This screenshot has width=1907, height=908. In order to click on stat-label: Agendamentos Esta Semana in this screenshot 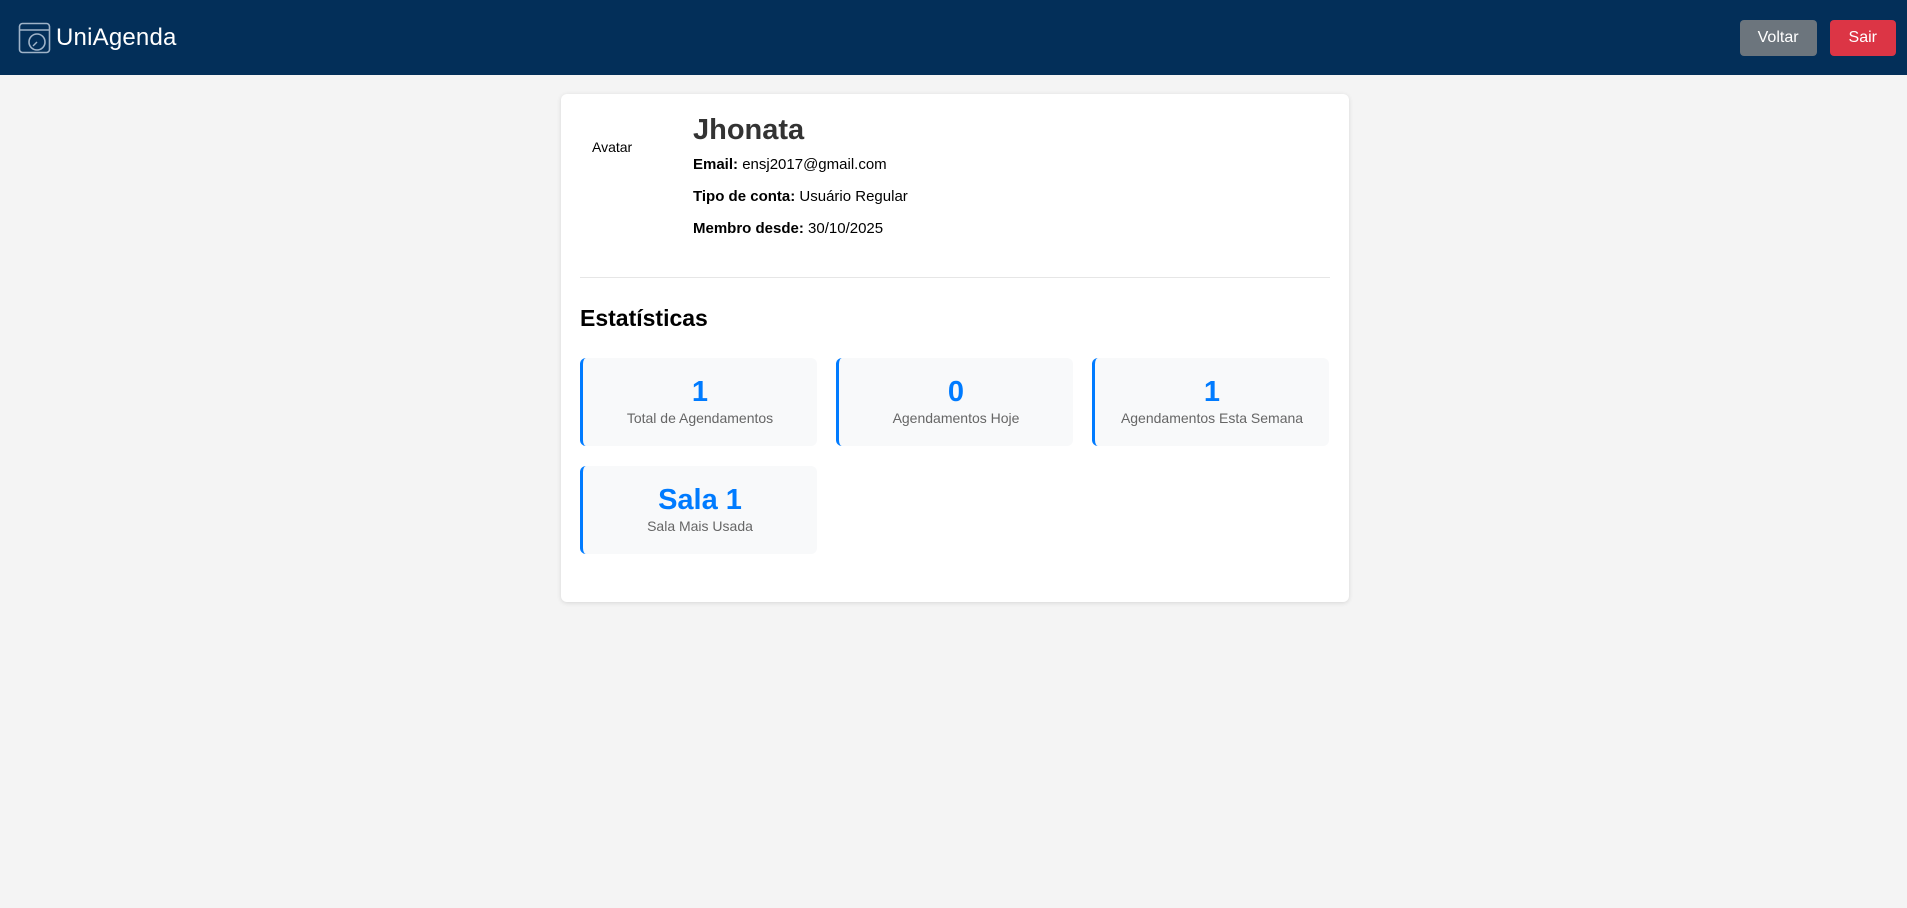, I will do `click(1212, 418)`.